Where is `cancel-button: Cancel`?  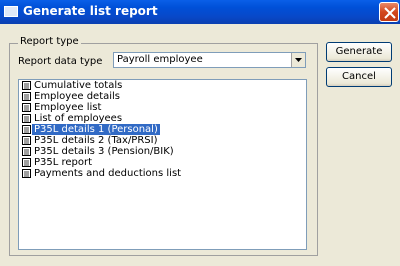
cancel-button: Cancel is located at coordinates (359, 77).